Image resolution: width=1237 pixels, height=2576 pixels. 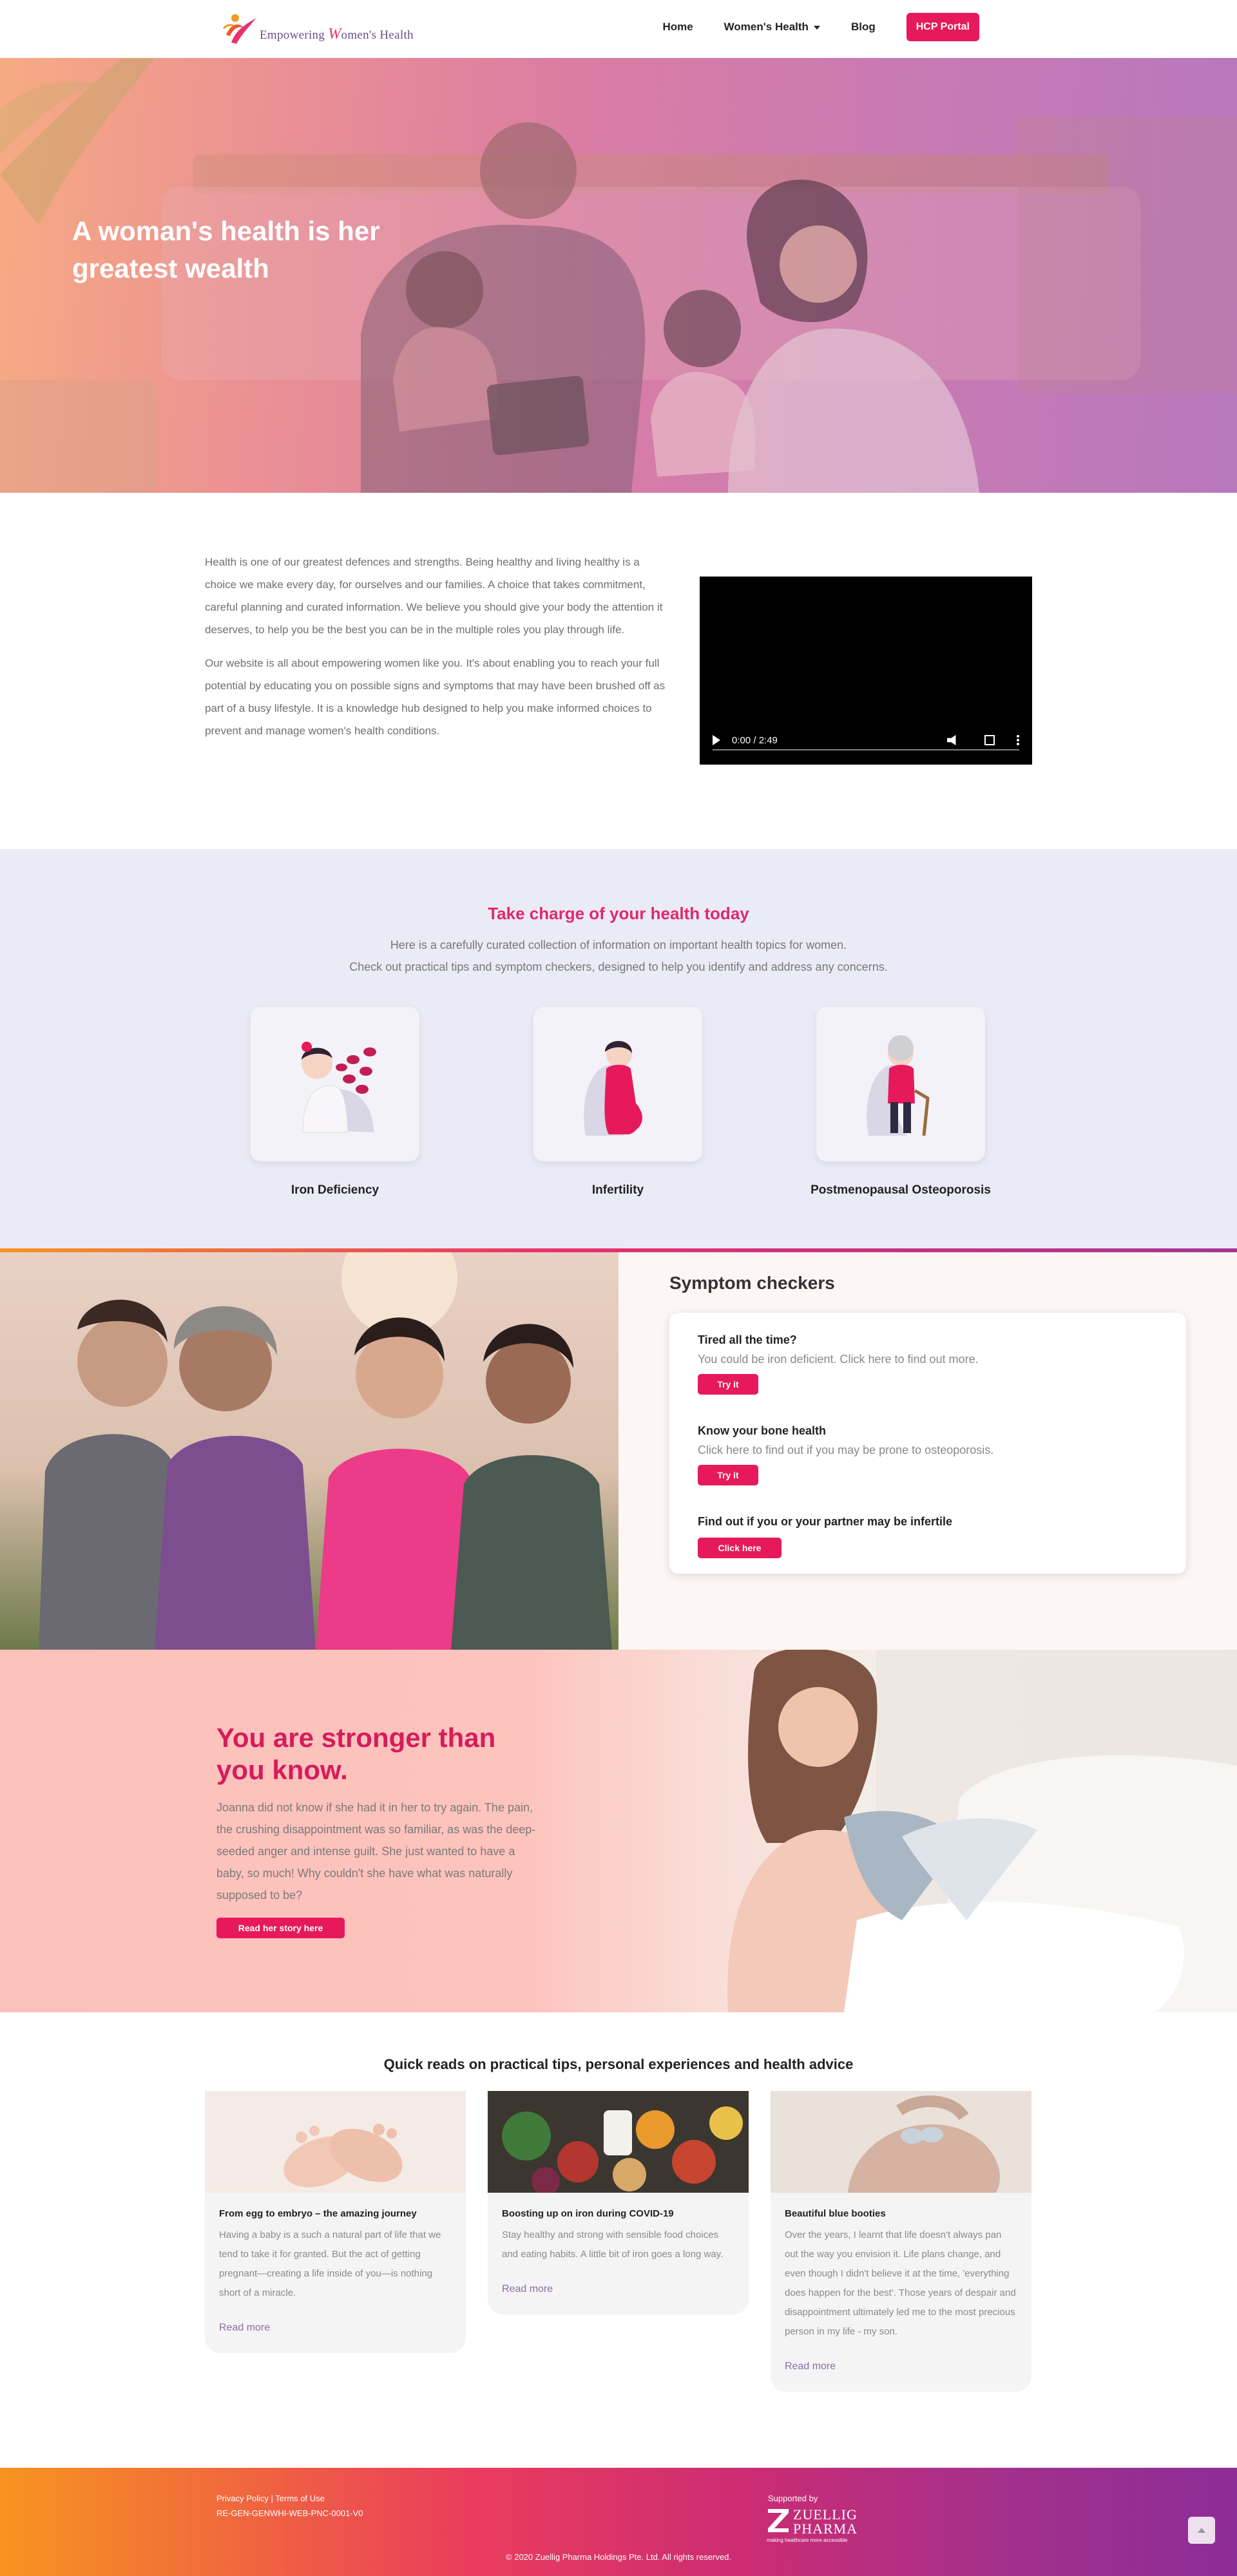 What do you see at coordinates (901, 2142) in the screenshot?
I see `baby-booties-image` at bounding box center [901, 2142].